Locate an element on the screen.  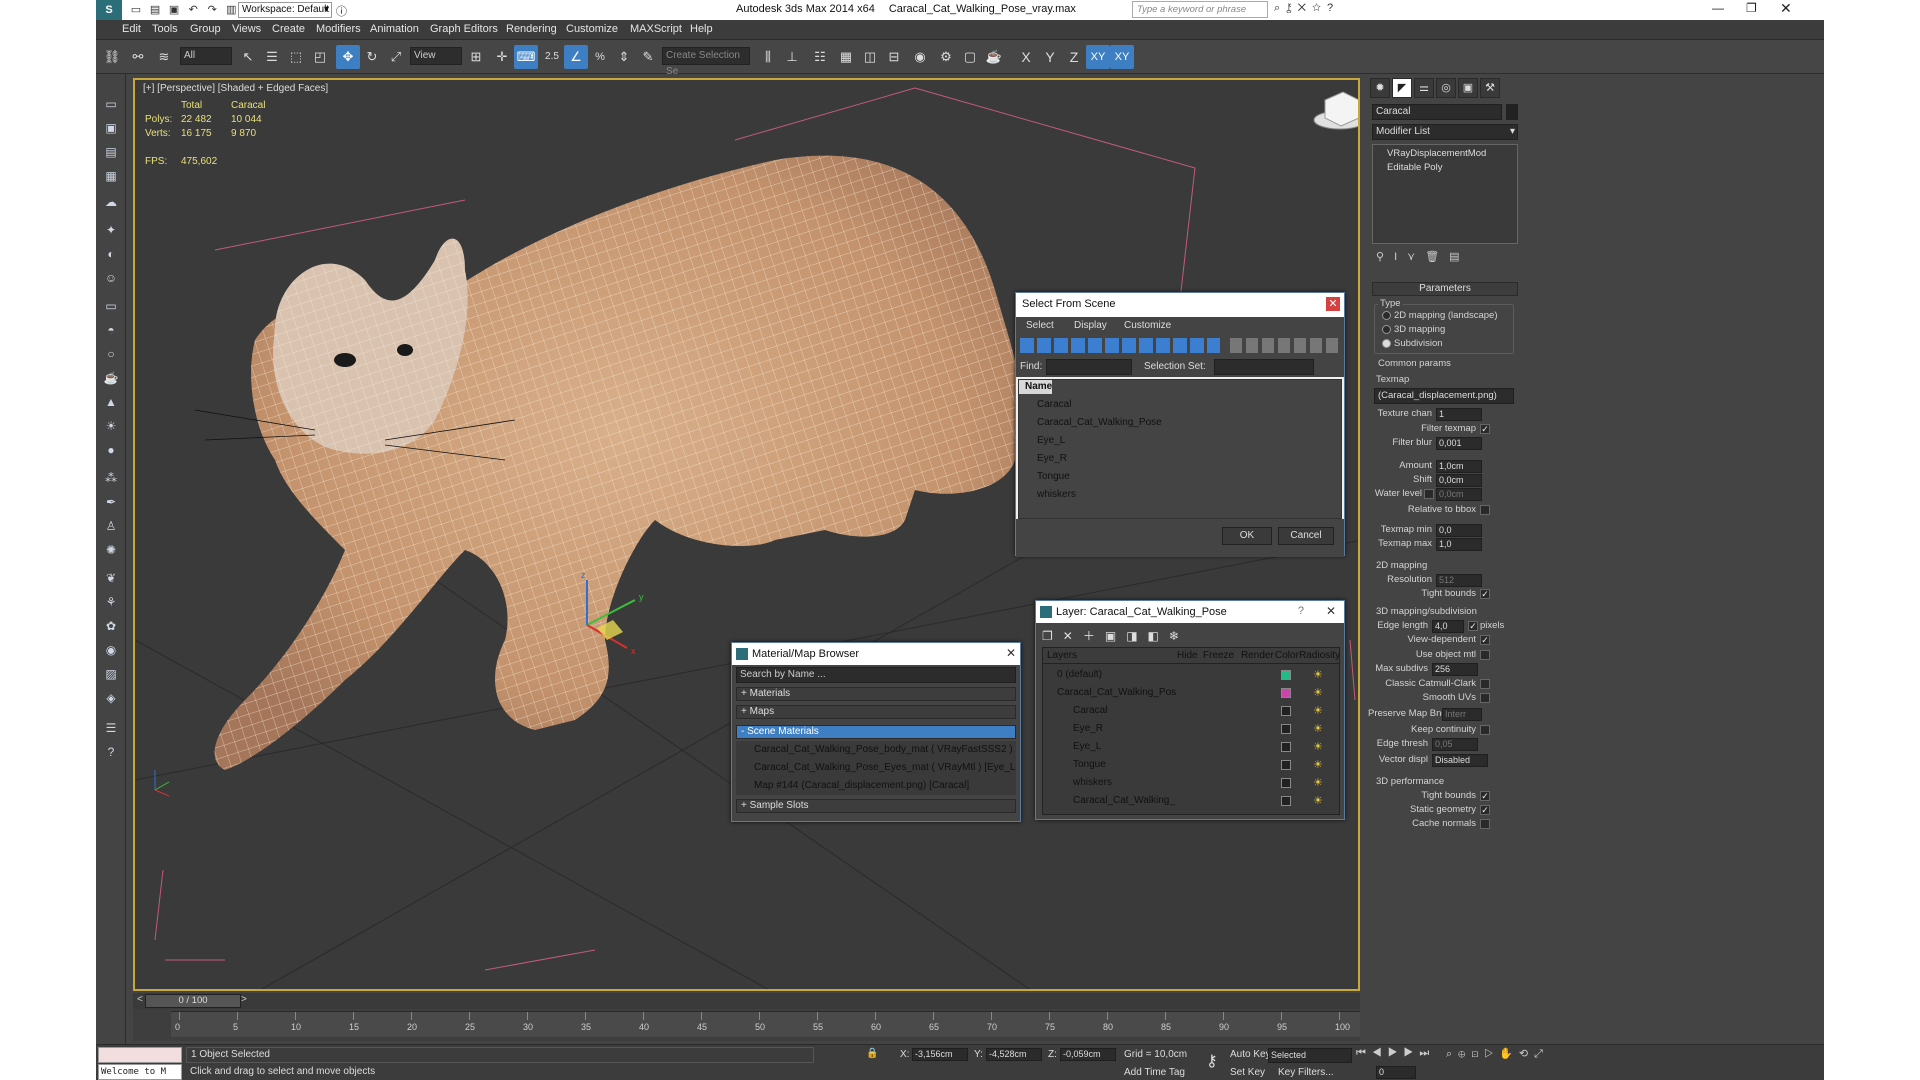
display-buttons is located at coordinates (1285, 345).